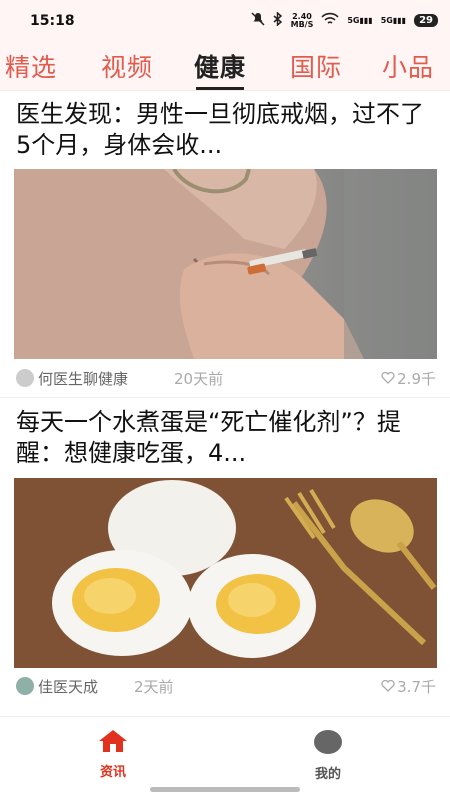 This screenshot has width=450, height=801. Describe the element at coordinates (127, 66) in the screenshot. I see `tab-video: 视频` at that location.